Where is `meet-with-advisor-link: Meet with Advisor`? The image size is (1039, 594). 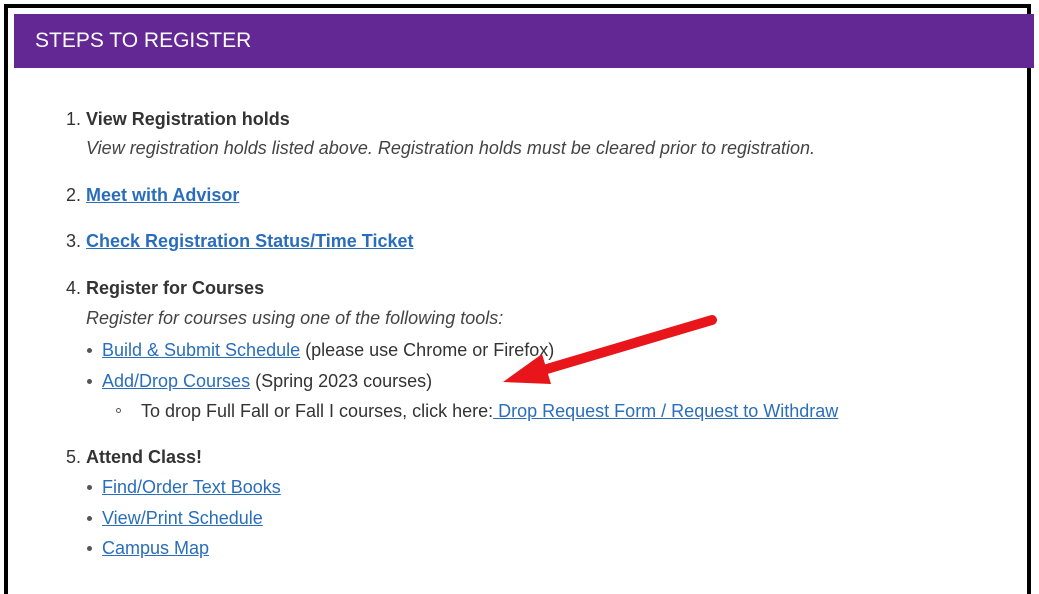
meet-with-advisor-link: Meet with Advisor is located at coordinates (162, 195).